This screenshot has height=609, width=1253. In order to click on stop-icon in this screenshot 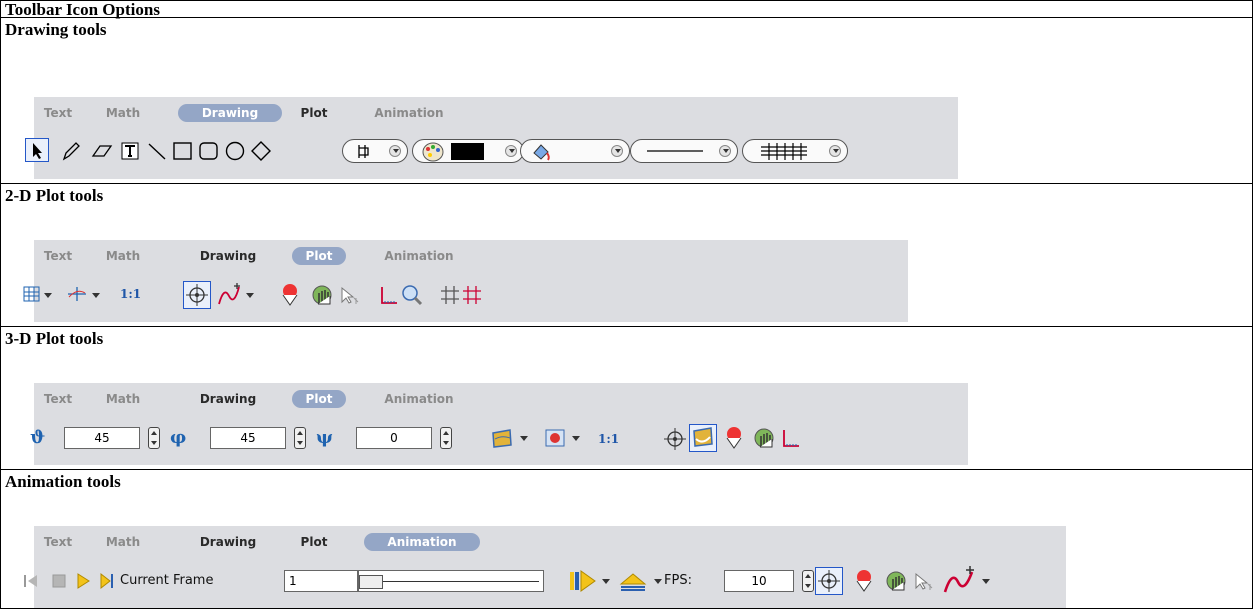, I will do `click(59, 581)`.